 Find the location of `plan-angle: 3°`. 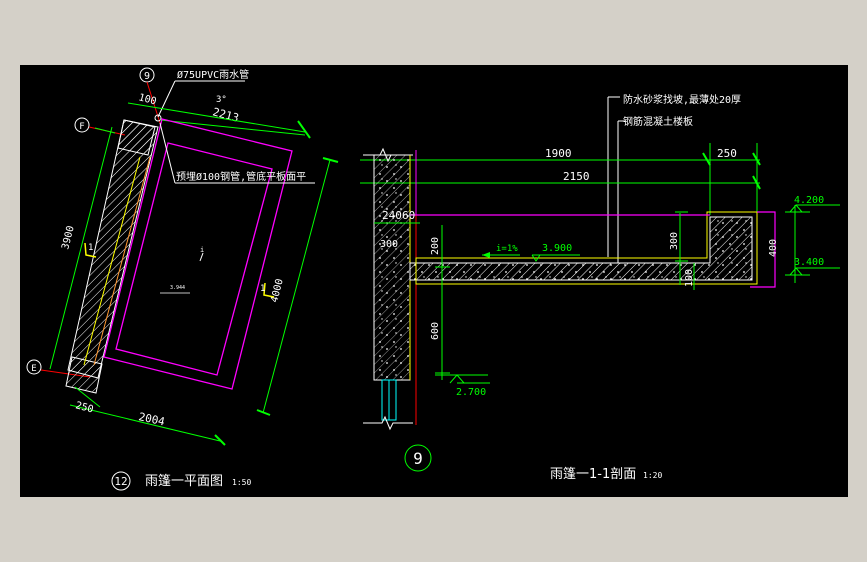

plan-angle: 3° is located at coordinates (221, 100).